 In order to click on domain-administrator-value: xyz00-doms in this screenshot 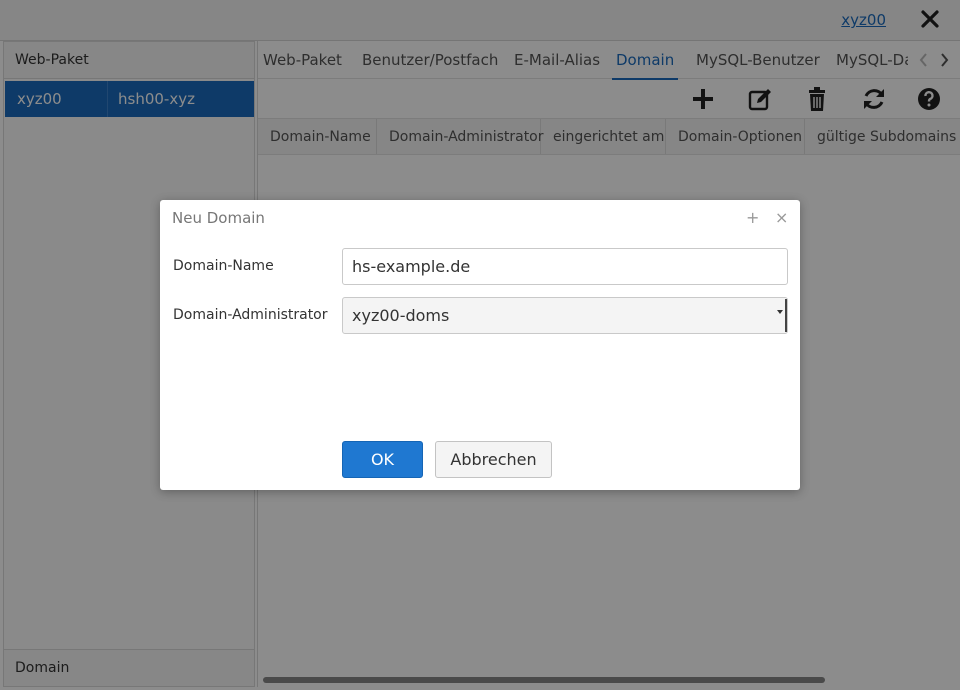, I will do `click(401, 315)`.